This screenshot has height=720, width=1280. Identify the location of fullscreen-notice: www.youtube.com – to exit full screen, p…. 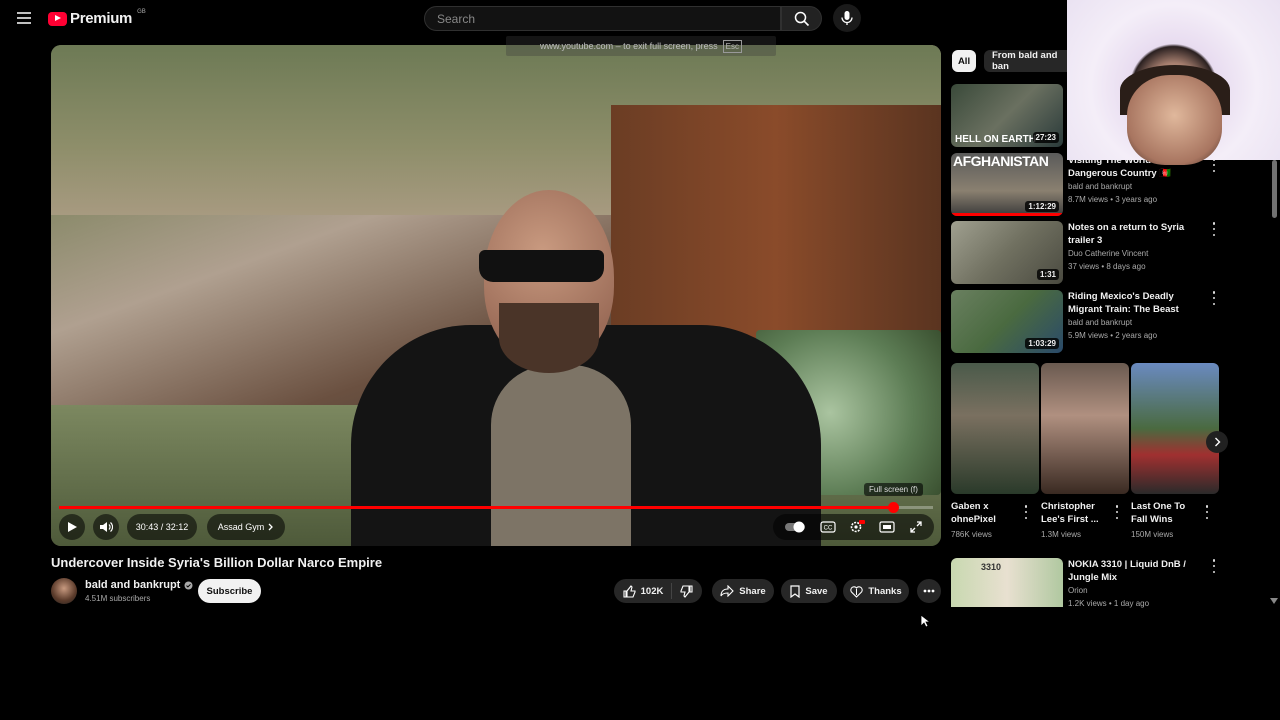
(641, 46).